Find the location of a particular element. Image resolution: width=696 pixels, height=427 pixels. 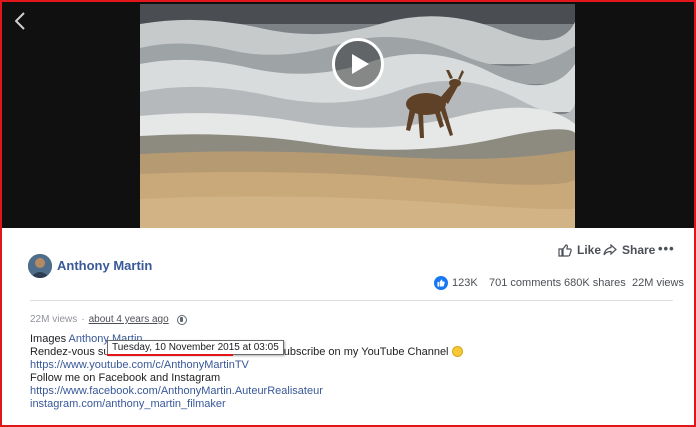

share-label: Share is located at coordinates (639, 250).